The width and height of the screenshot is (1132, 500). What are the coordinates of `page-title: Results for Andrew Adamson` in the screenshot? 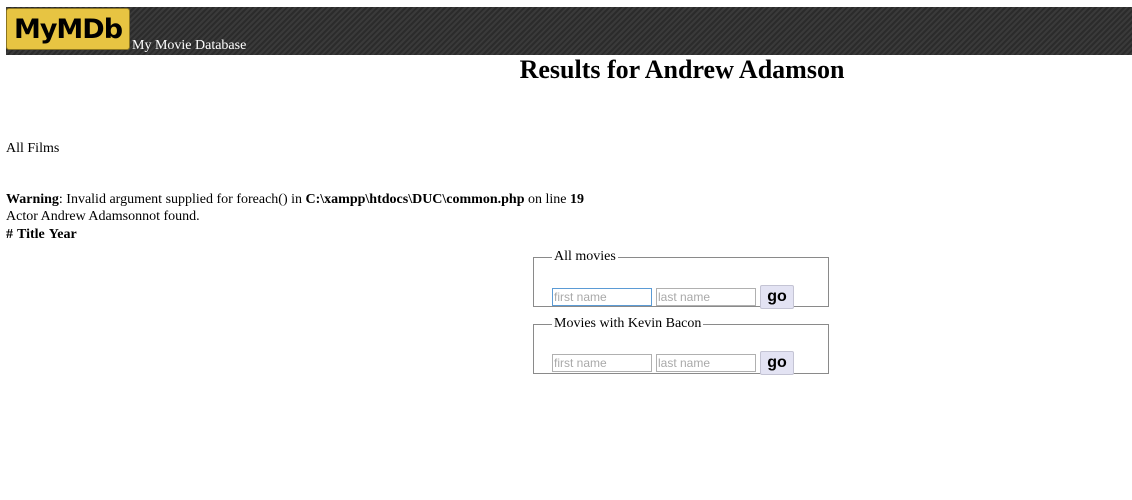 It's located at (682, 69).